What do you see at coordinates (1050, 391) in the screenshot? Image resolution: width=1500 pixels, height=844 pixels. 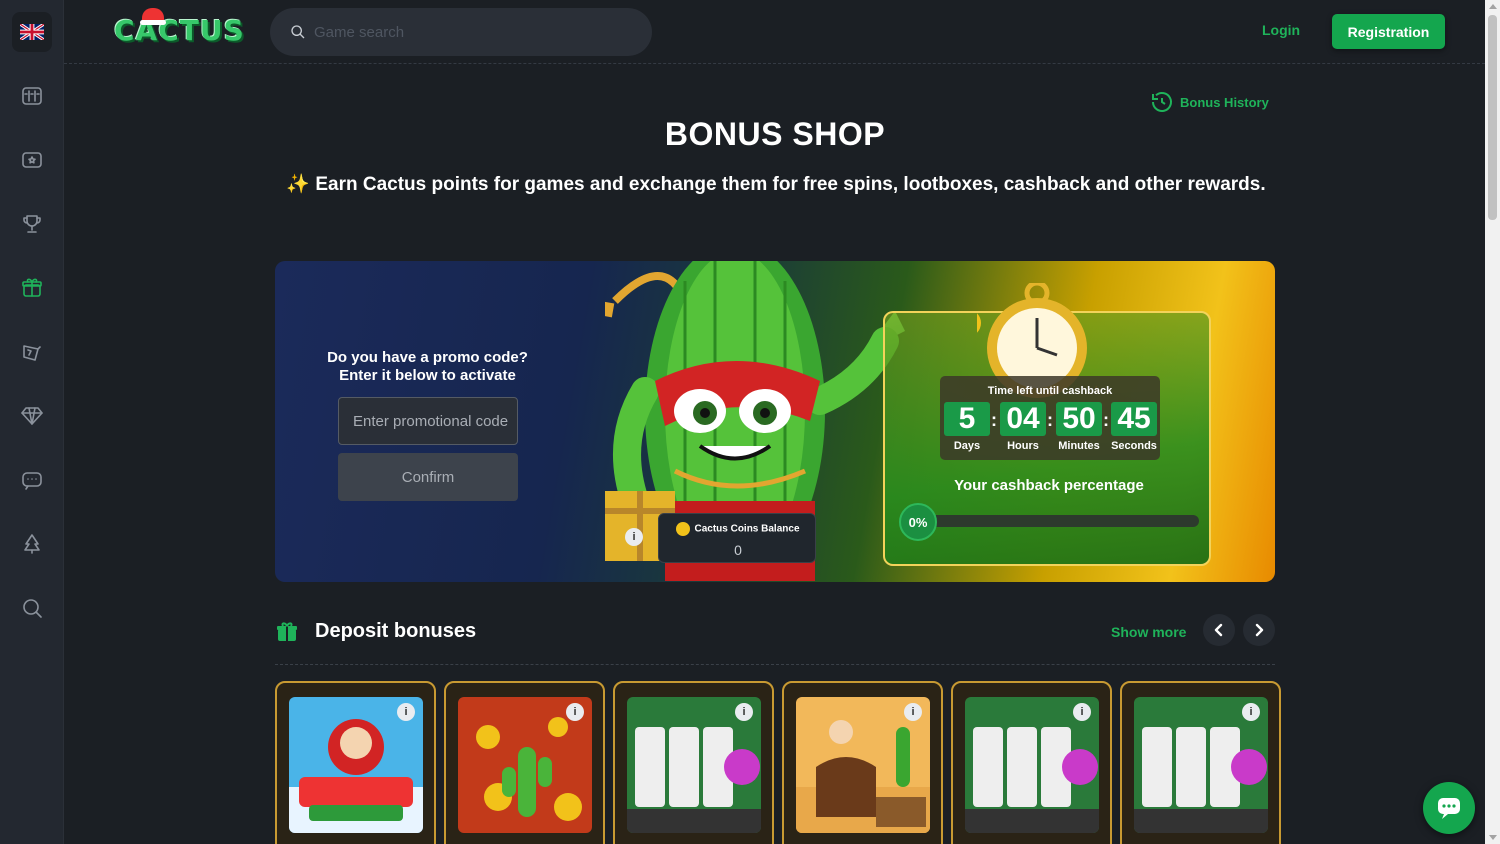 I see `timer-title: Time left until cashback` at bounding box center [1050, 391].